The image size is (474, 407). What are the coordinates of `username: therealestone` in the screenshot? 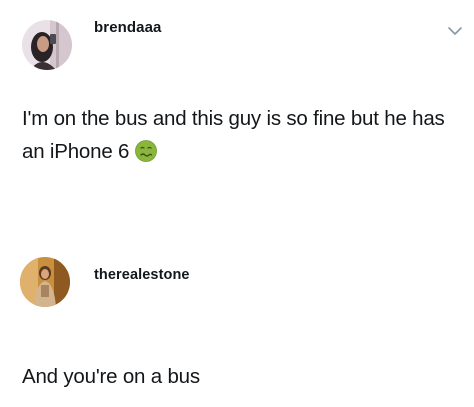 It's located at (142, 275).